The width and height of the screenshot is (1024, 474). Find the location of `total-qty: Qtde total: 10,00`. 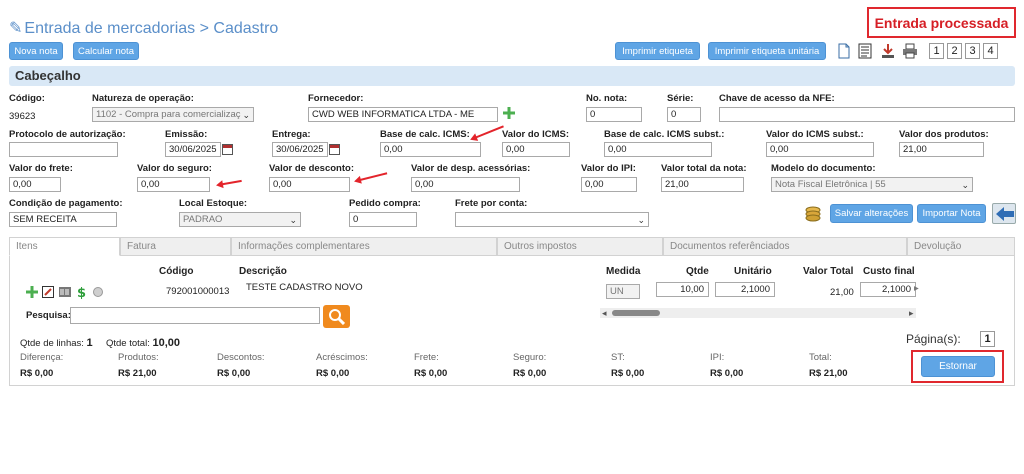

total-qty: Qtde total: 10,00 is located at coordinates (143, 343).